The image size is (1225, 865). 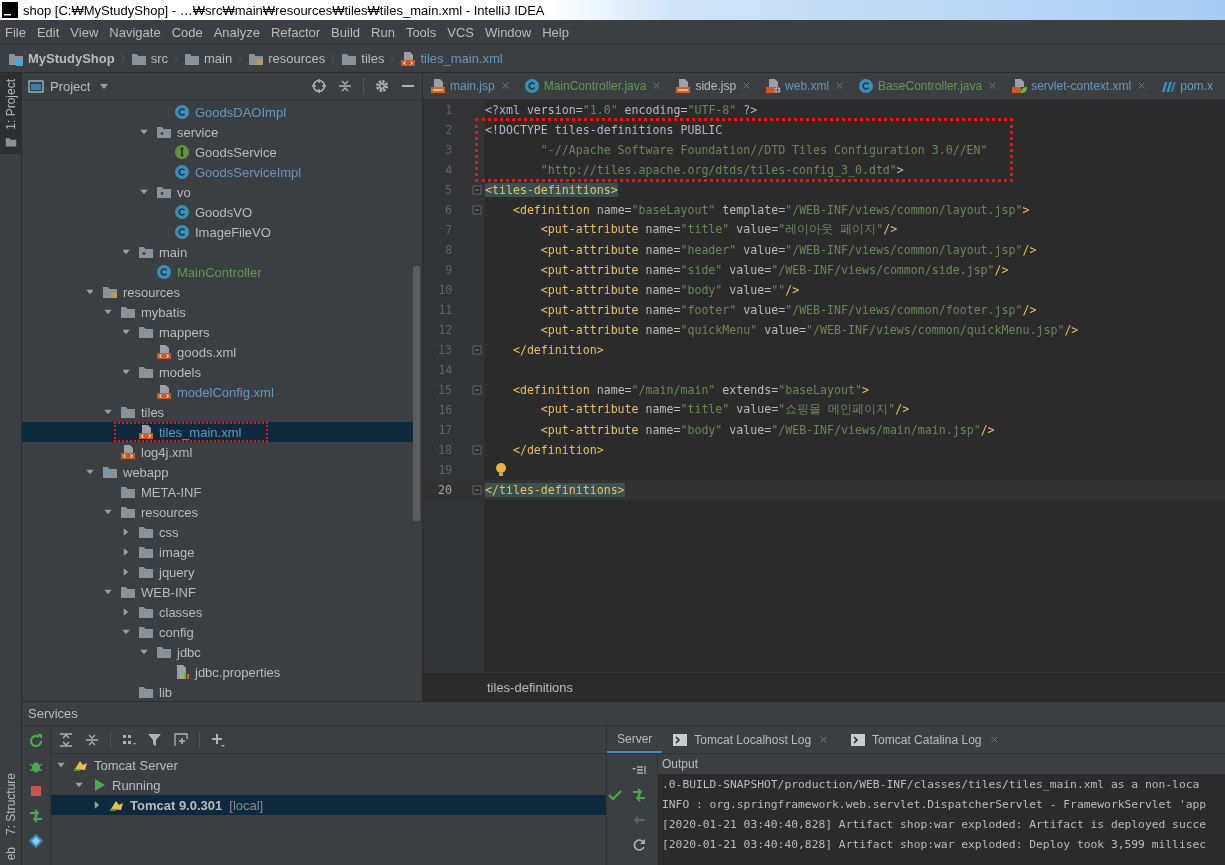 I want to click on editor-tab: MainController.java, so click(x=592, y=86).